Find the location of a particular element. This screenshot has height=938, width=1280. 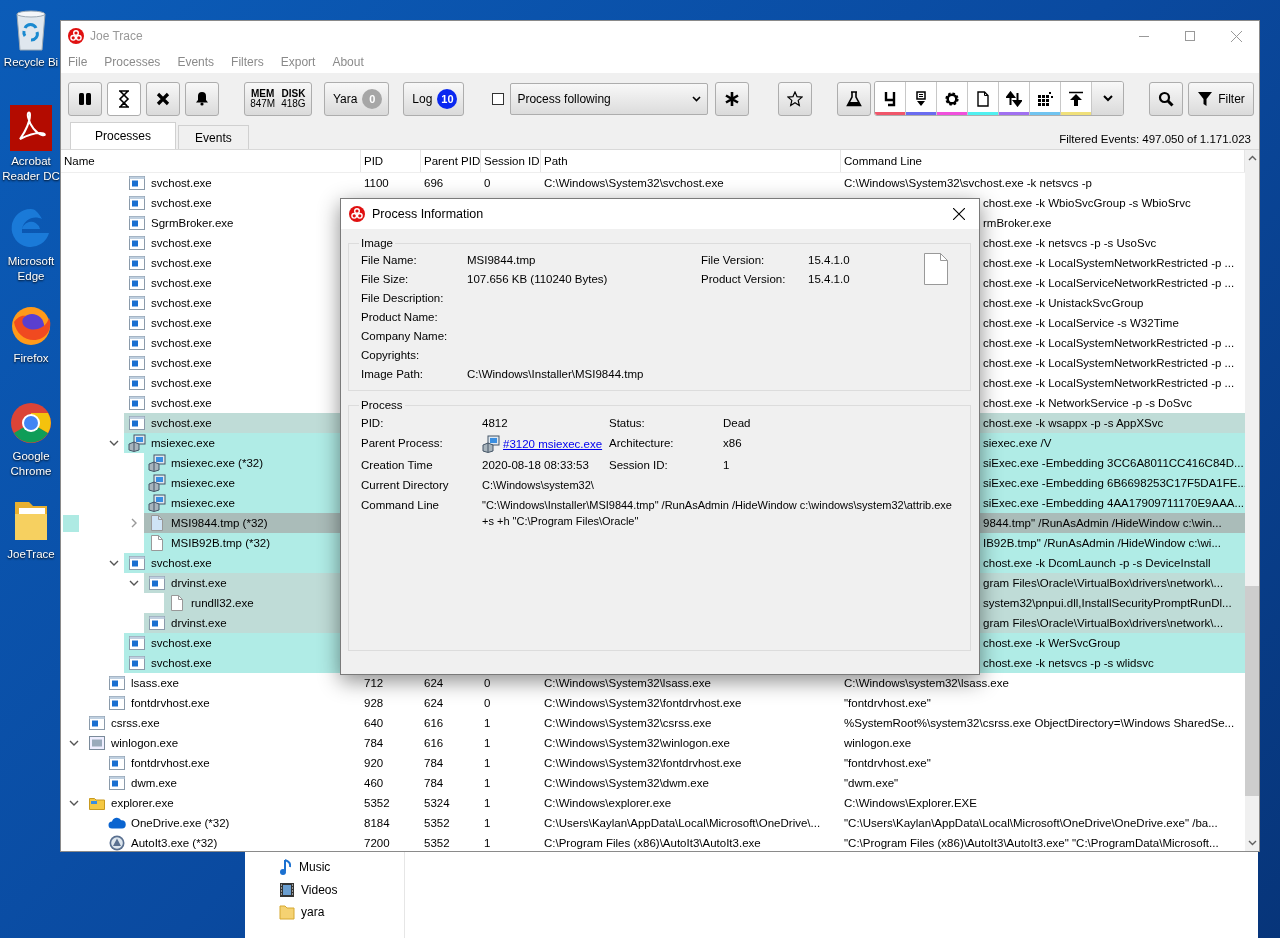

field-value: 1 is located at coordinates (727, 465).